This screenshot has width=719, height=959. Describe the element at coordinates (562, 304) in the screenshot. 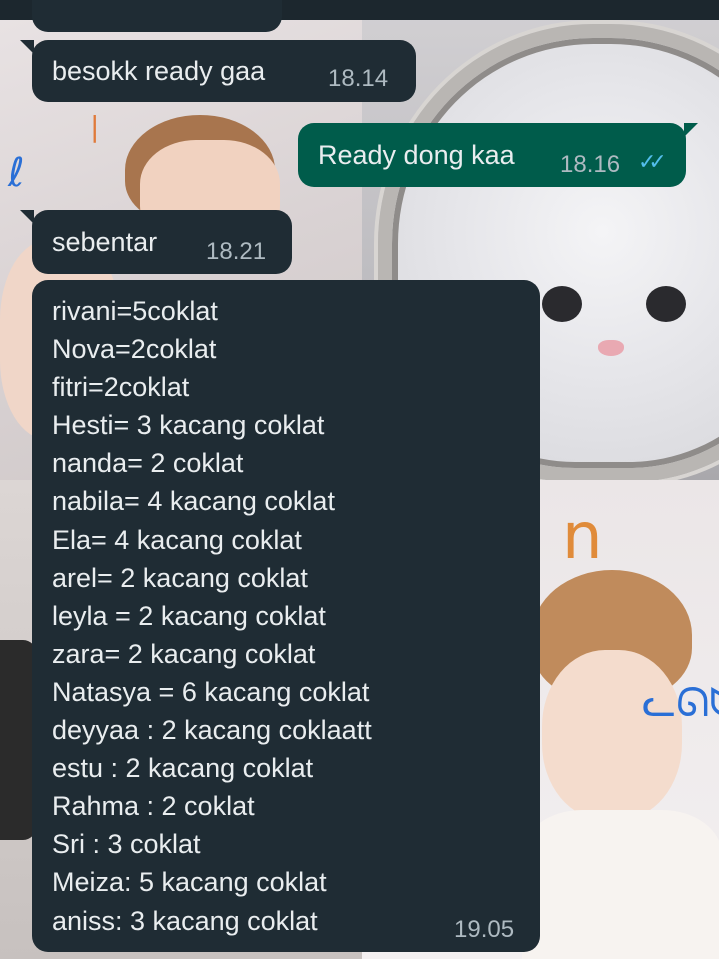

I see `cat-eye-left` at that location.